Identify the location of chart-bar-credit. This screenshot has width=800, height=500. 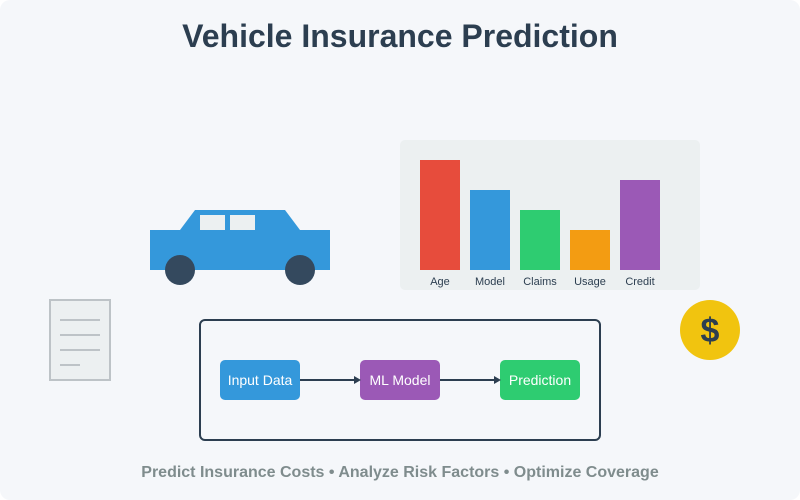
(640, 225).